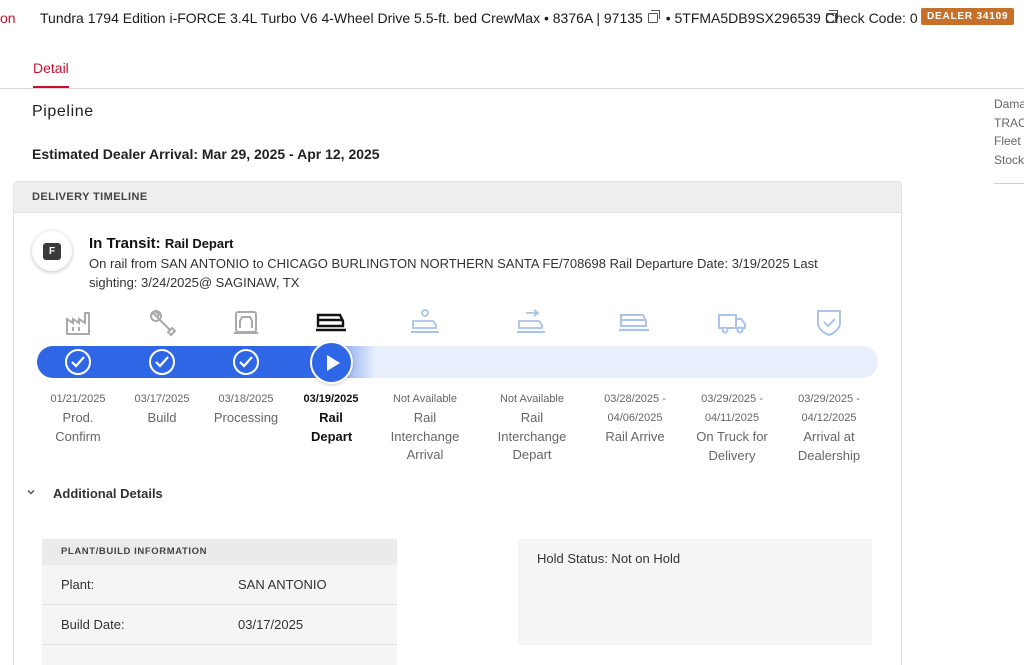 The height and width of the screenshot is (665, 1024). I want to click on rail-arrive-icon, so click(634, 323).